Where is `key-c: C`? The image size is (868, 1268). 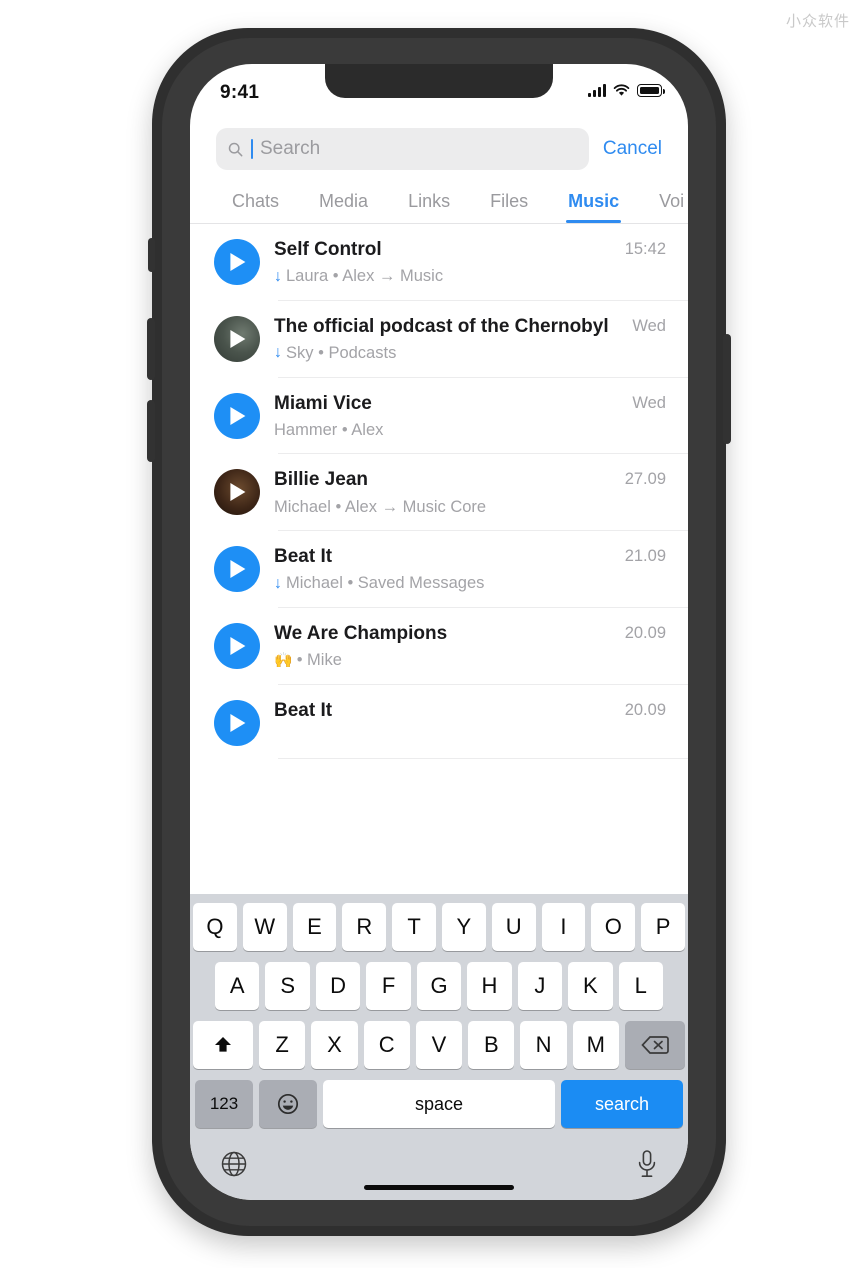
key-c: C is located at coordinates (386, 1045).